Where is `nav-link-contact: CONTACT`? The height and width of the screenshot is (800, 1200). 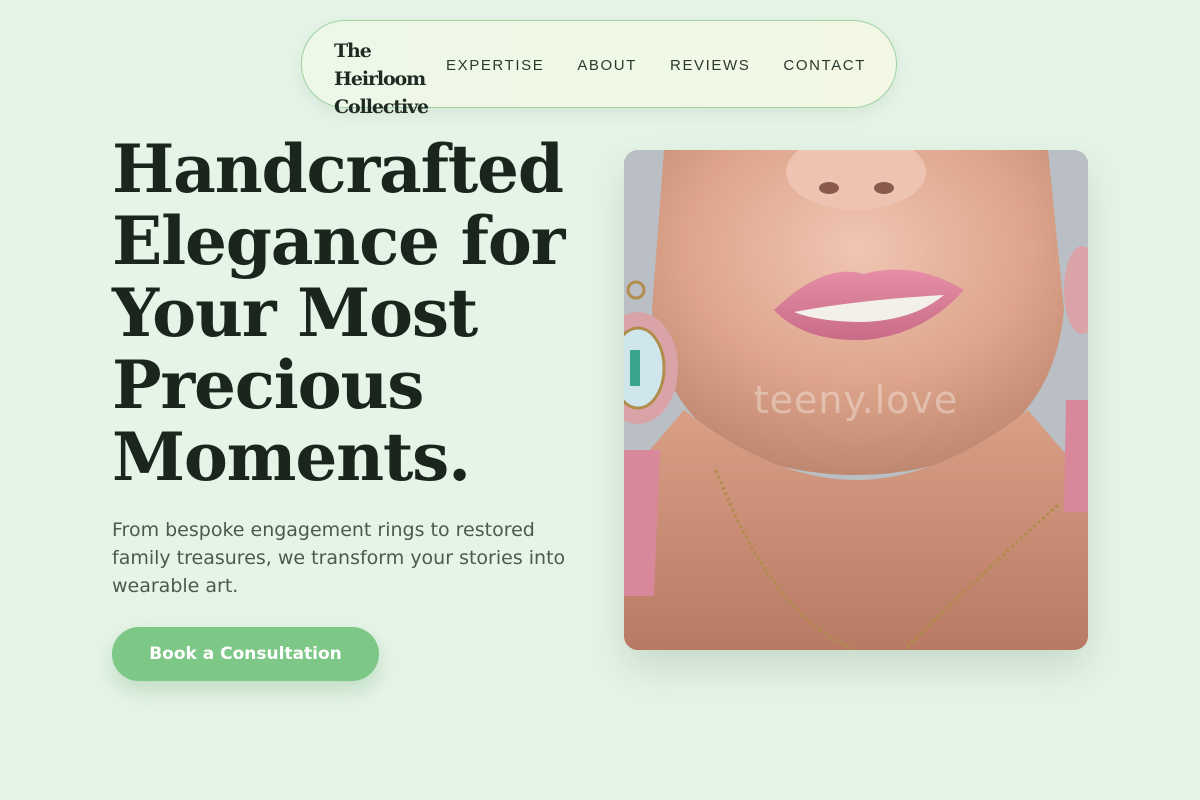
nav-link-contact: CONTACT is located at coordinates (824, 65).